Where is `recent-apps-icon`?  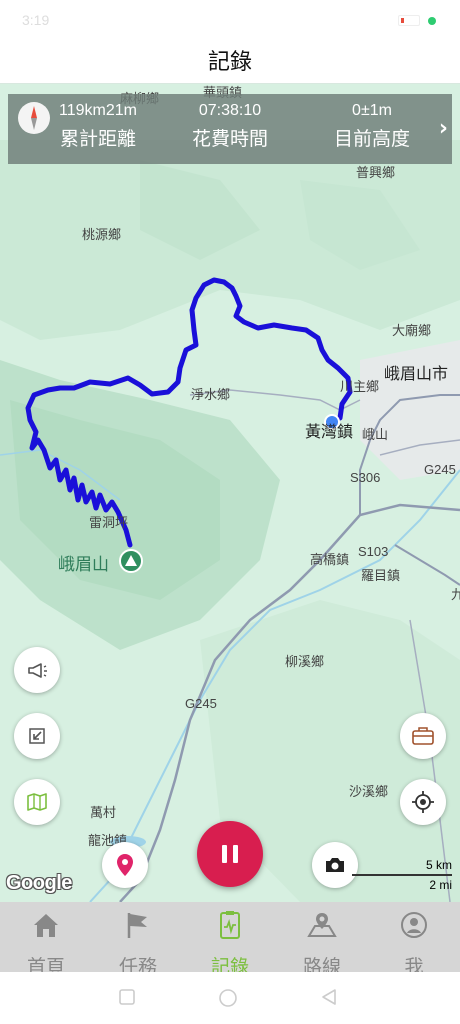 recent-apps-icon is located at coordinates (127, 997).